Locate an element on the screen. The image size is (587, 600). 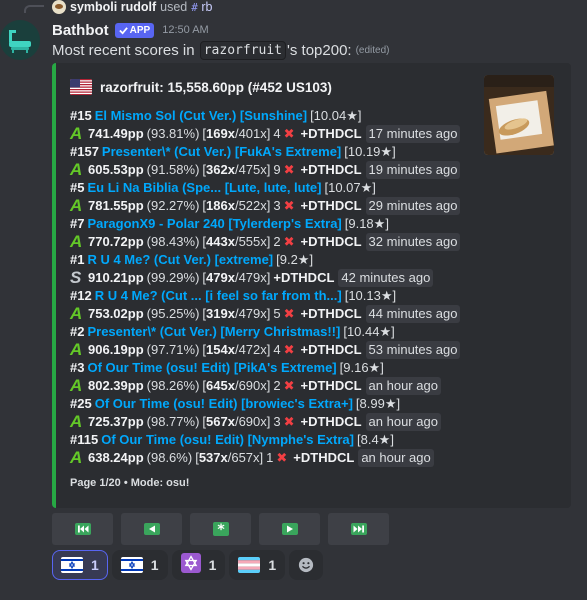
score-max-combo: /401x] is located at coordinates (252, 133).